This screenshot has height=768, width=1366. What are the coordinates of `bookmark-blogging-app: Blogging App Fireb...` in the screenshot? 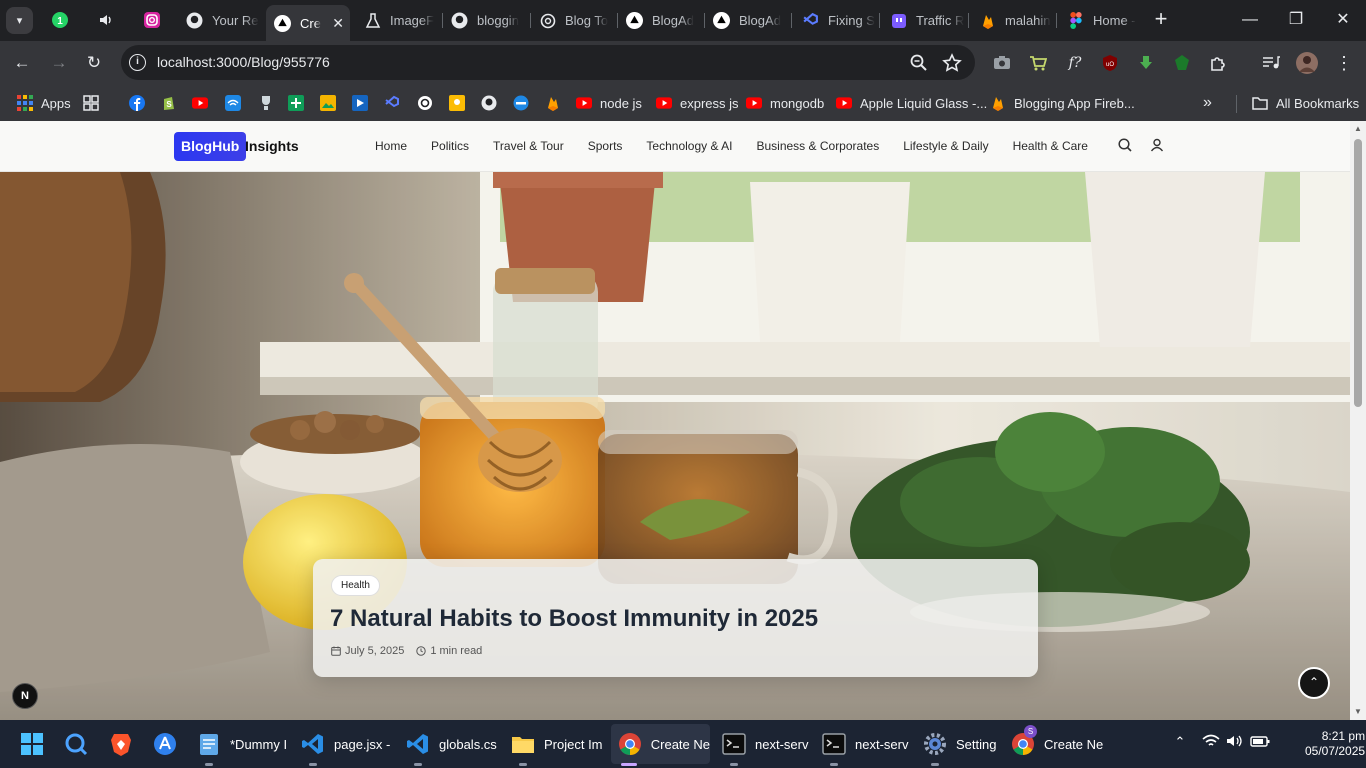 It's located at (1062, 103).